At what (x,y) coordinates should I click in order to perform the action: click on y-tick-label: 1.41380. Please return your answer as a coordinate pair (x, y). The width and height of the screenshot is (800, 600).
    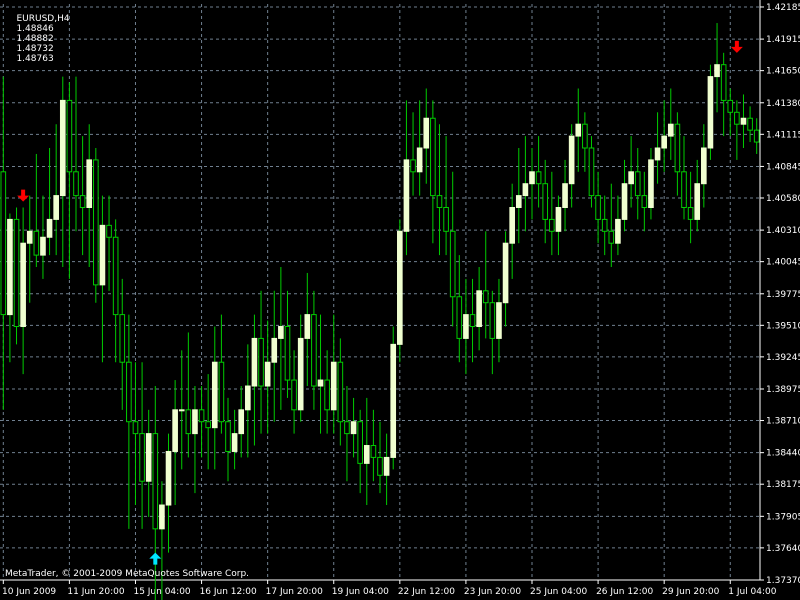
    Looking at the image, I should click on (783, 104).